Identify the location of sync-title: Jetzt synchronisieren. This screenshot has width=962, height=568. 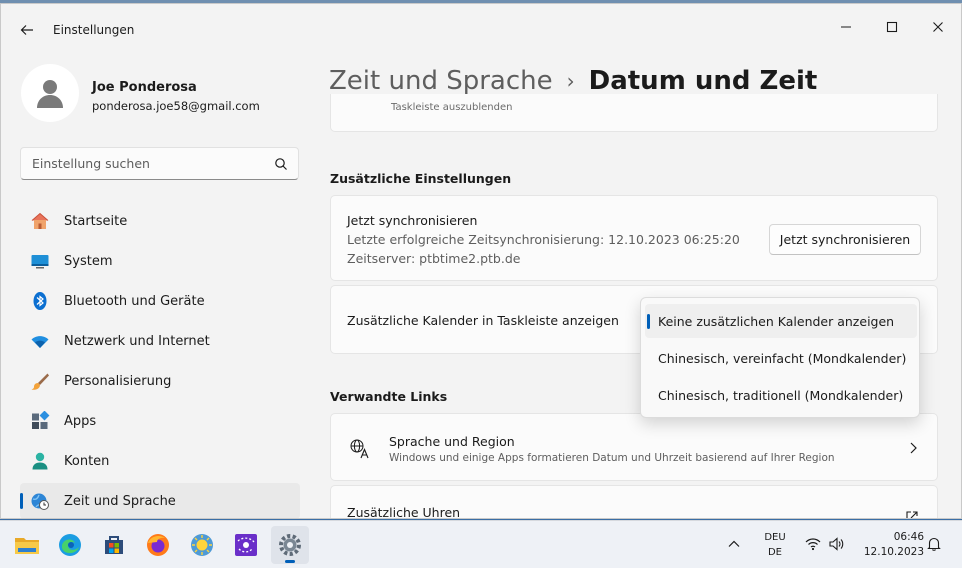
(412, 220).